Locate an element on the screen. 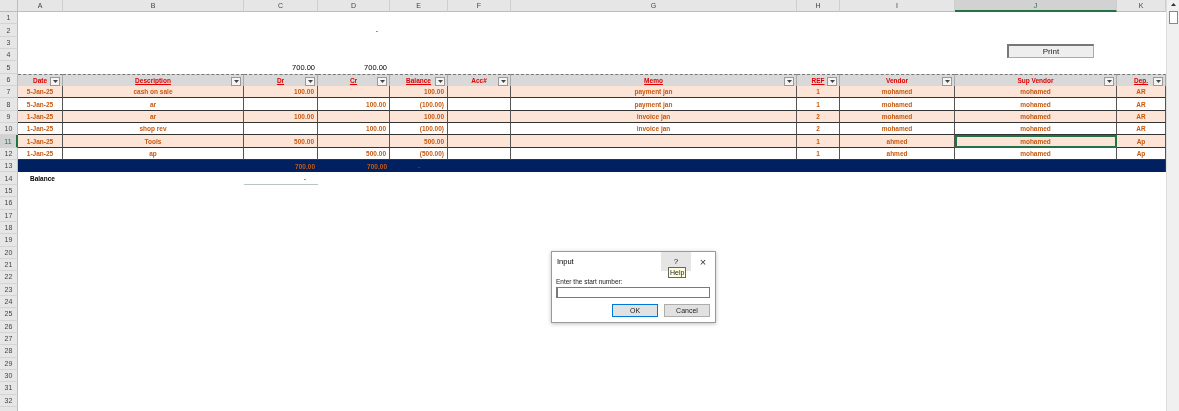 This screenshot has width=1179, height=411. input-field is located at coordinates (633, 292).